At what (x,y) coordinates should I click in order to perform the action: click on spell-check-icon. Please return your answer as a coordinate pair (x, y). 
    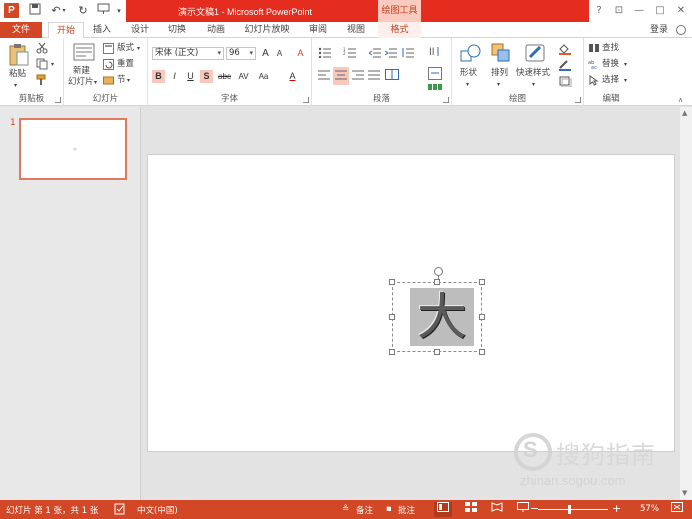
    Looking at the image, I should click on (120, 510).